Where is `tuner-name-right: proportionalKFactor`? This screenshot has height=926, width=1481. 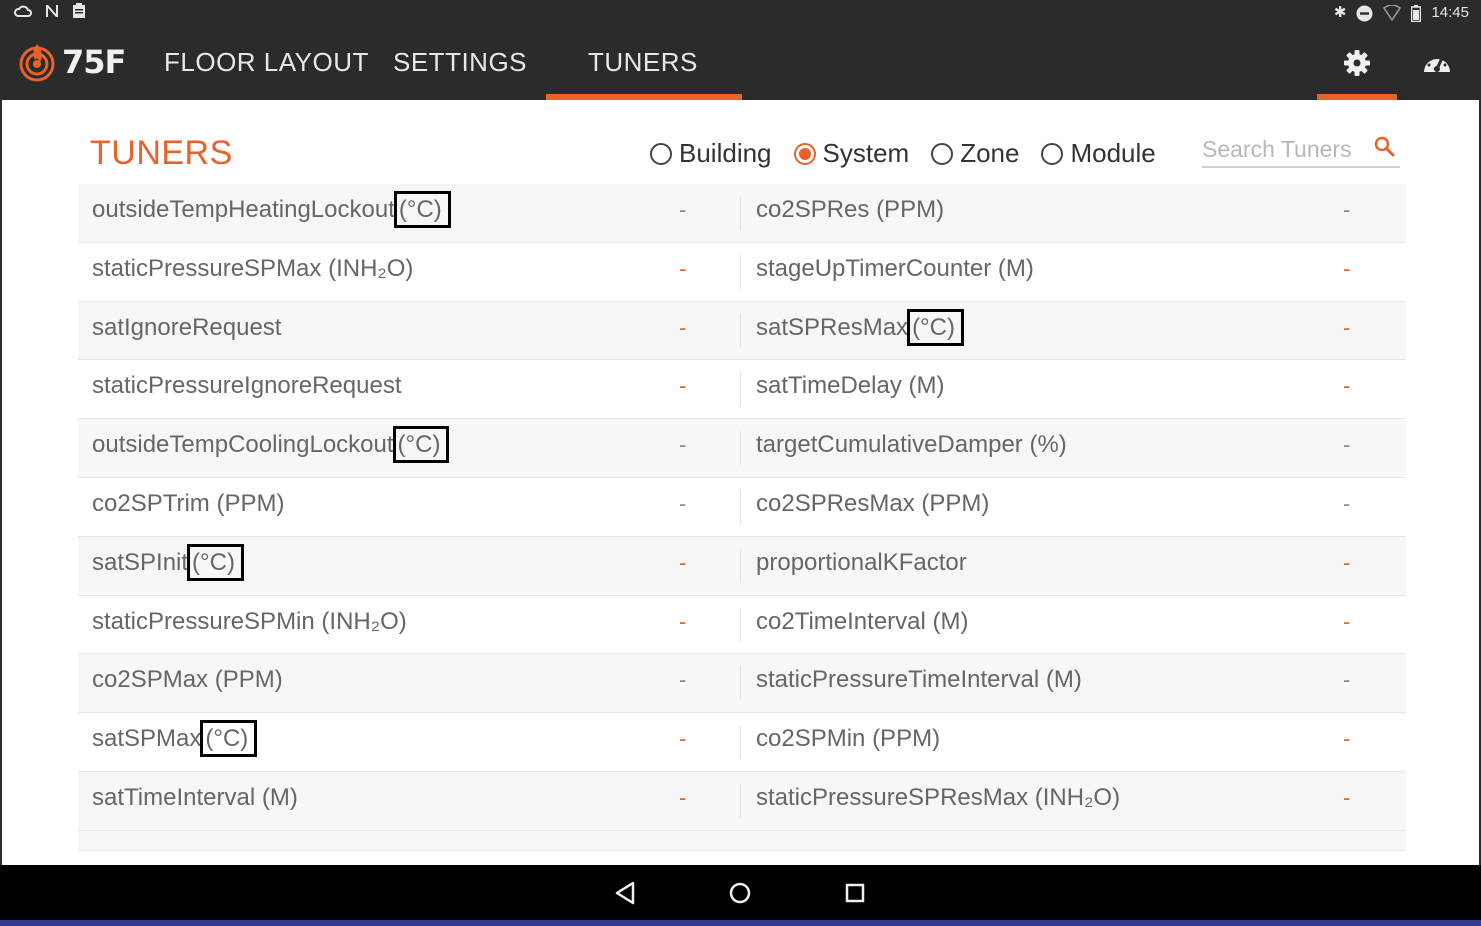 tuner-name-right: proportionalKFactor is located at coordinates (861, 566).